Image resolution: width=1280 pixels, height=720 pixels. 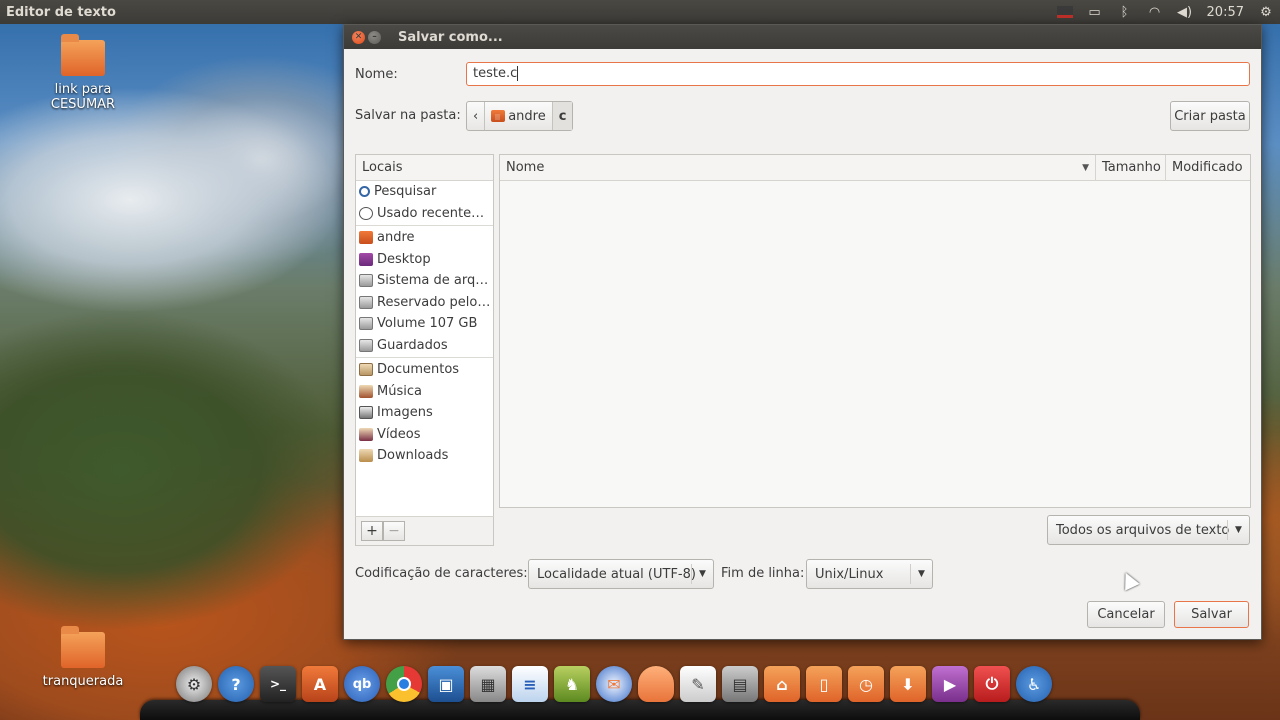 What do you see at coordinates (424, 346) in the screenshot?
I see `place-guardados: Guardados` at bounding box center [424, 346].